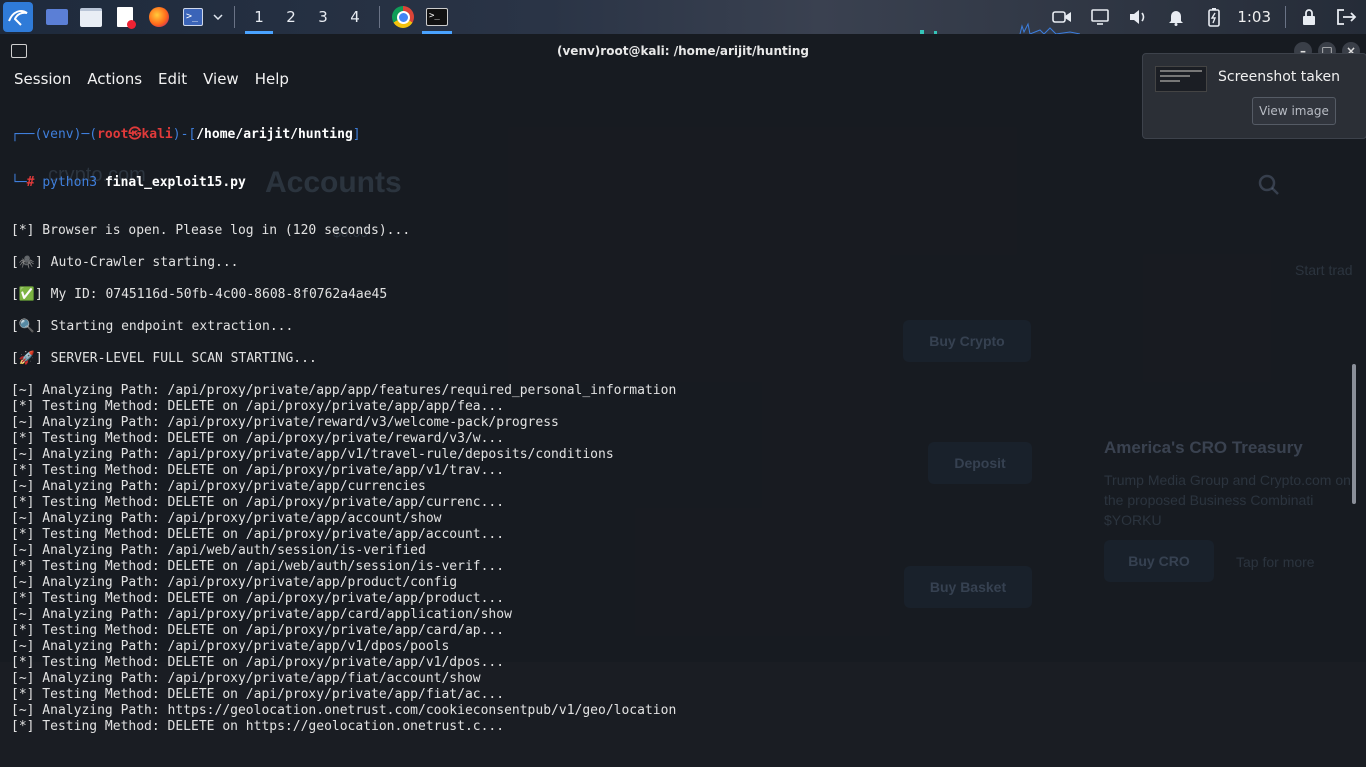  I want to click on show-desktop-icon, so click(57, 17).